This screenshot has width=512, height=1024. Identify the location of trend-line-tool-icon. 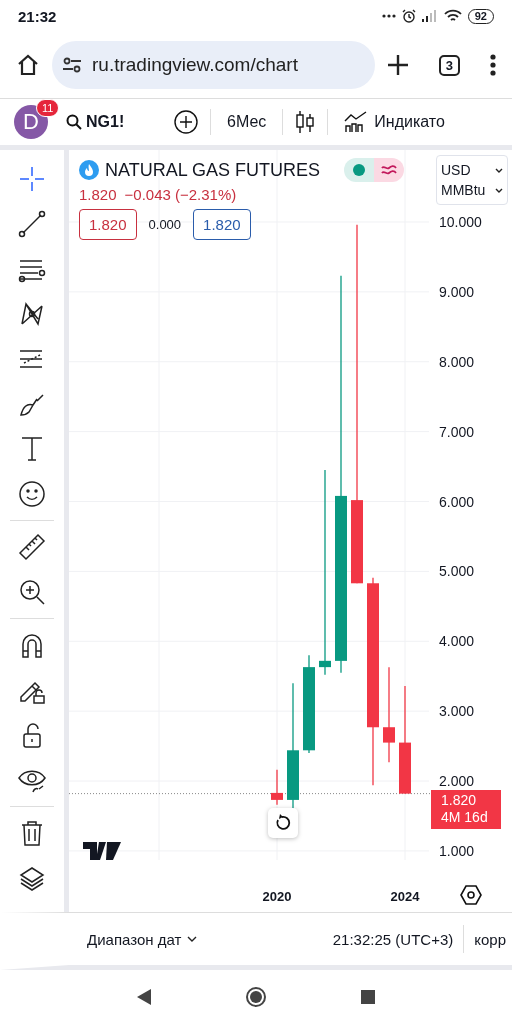
(32, 224).